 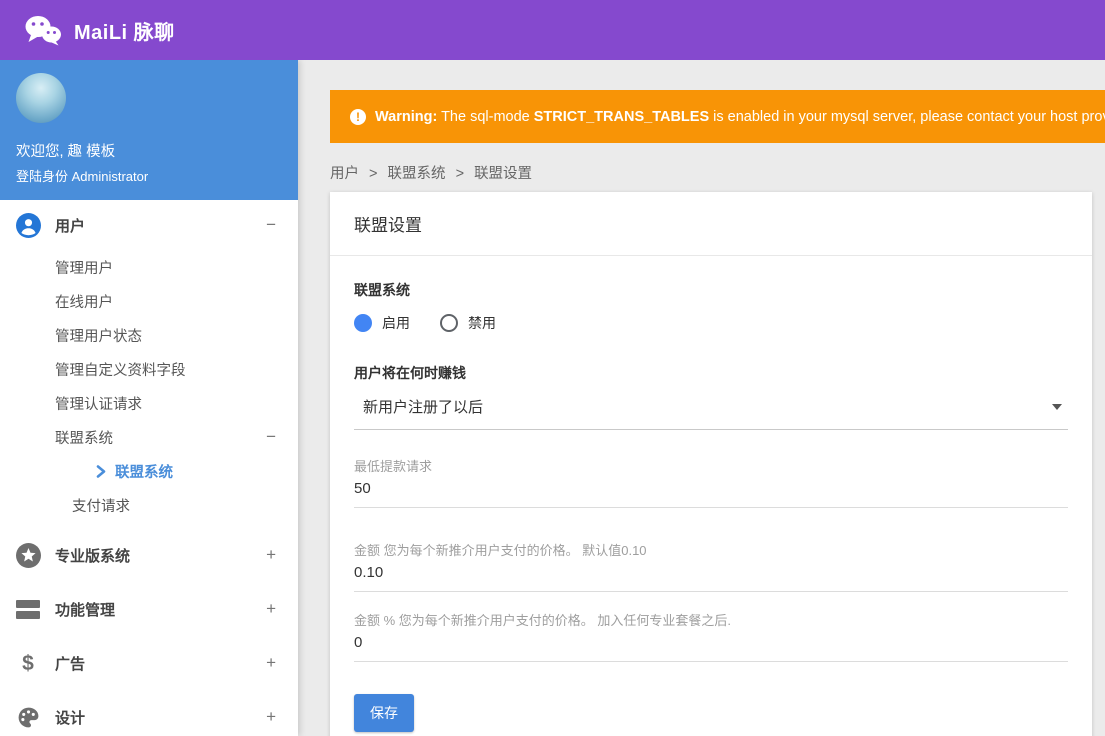 I want to click on sidebar-group-users: 用户 −, so click(x=149, y=225).